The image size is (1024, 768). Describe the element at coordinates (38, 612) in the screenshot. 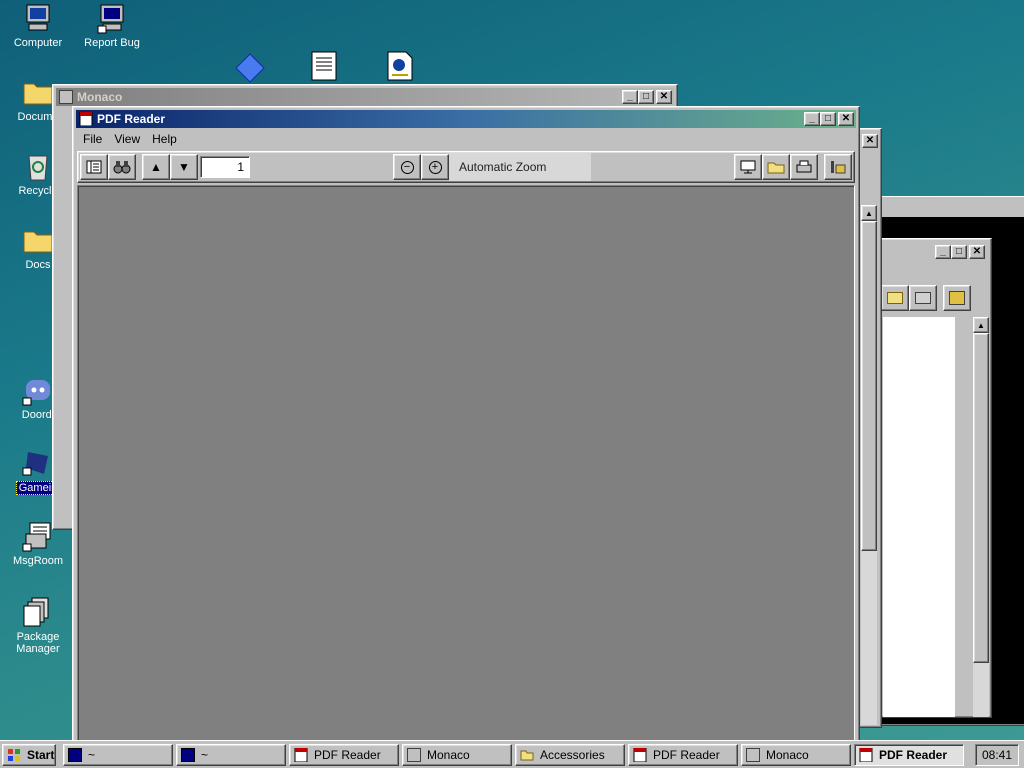

I see `package-manager-icon` at that location.